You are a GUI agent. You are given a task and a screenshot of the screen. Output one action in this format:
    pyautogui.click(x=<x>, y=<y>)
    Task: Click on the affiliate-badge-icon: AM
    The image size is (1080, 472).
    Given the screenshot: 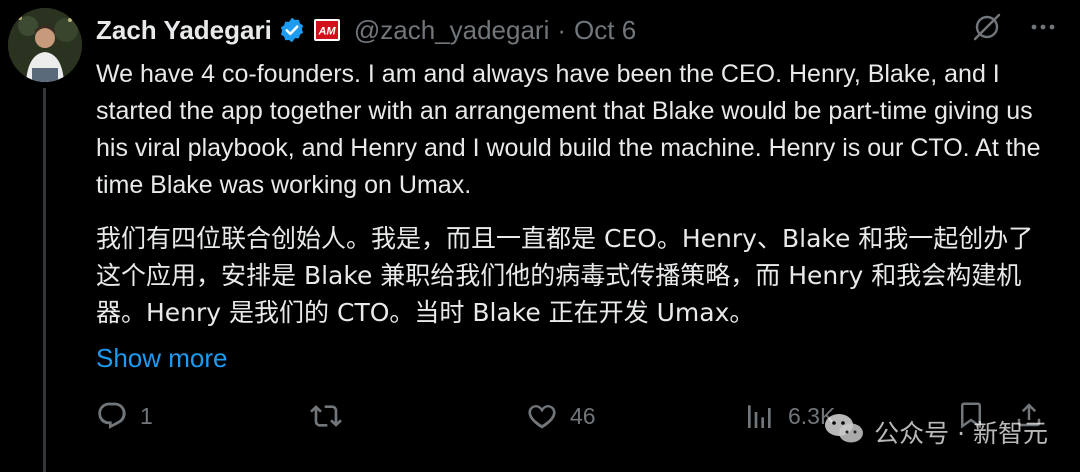 What is the action you would take?
    pyautogui.click(x=326, y=30)
    